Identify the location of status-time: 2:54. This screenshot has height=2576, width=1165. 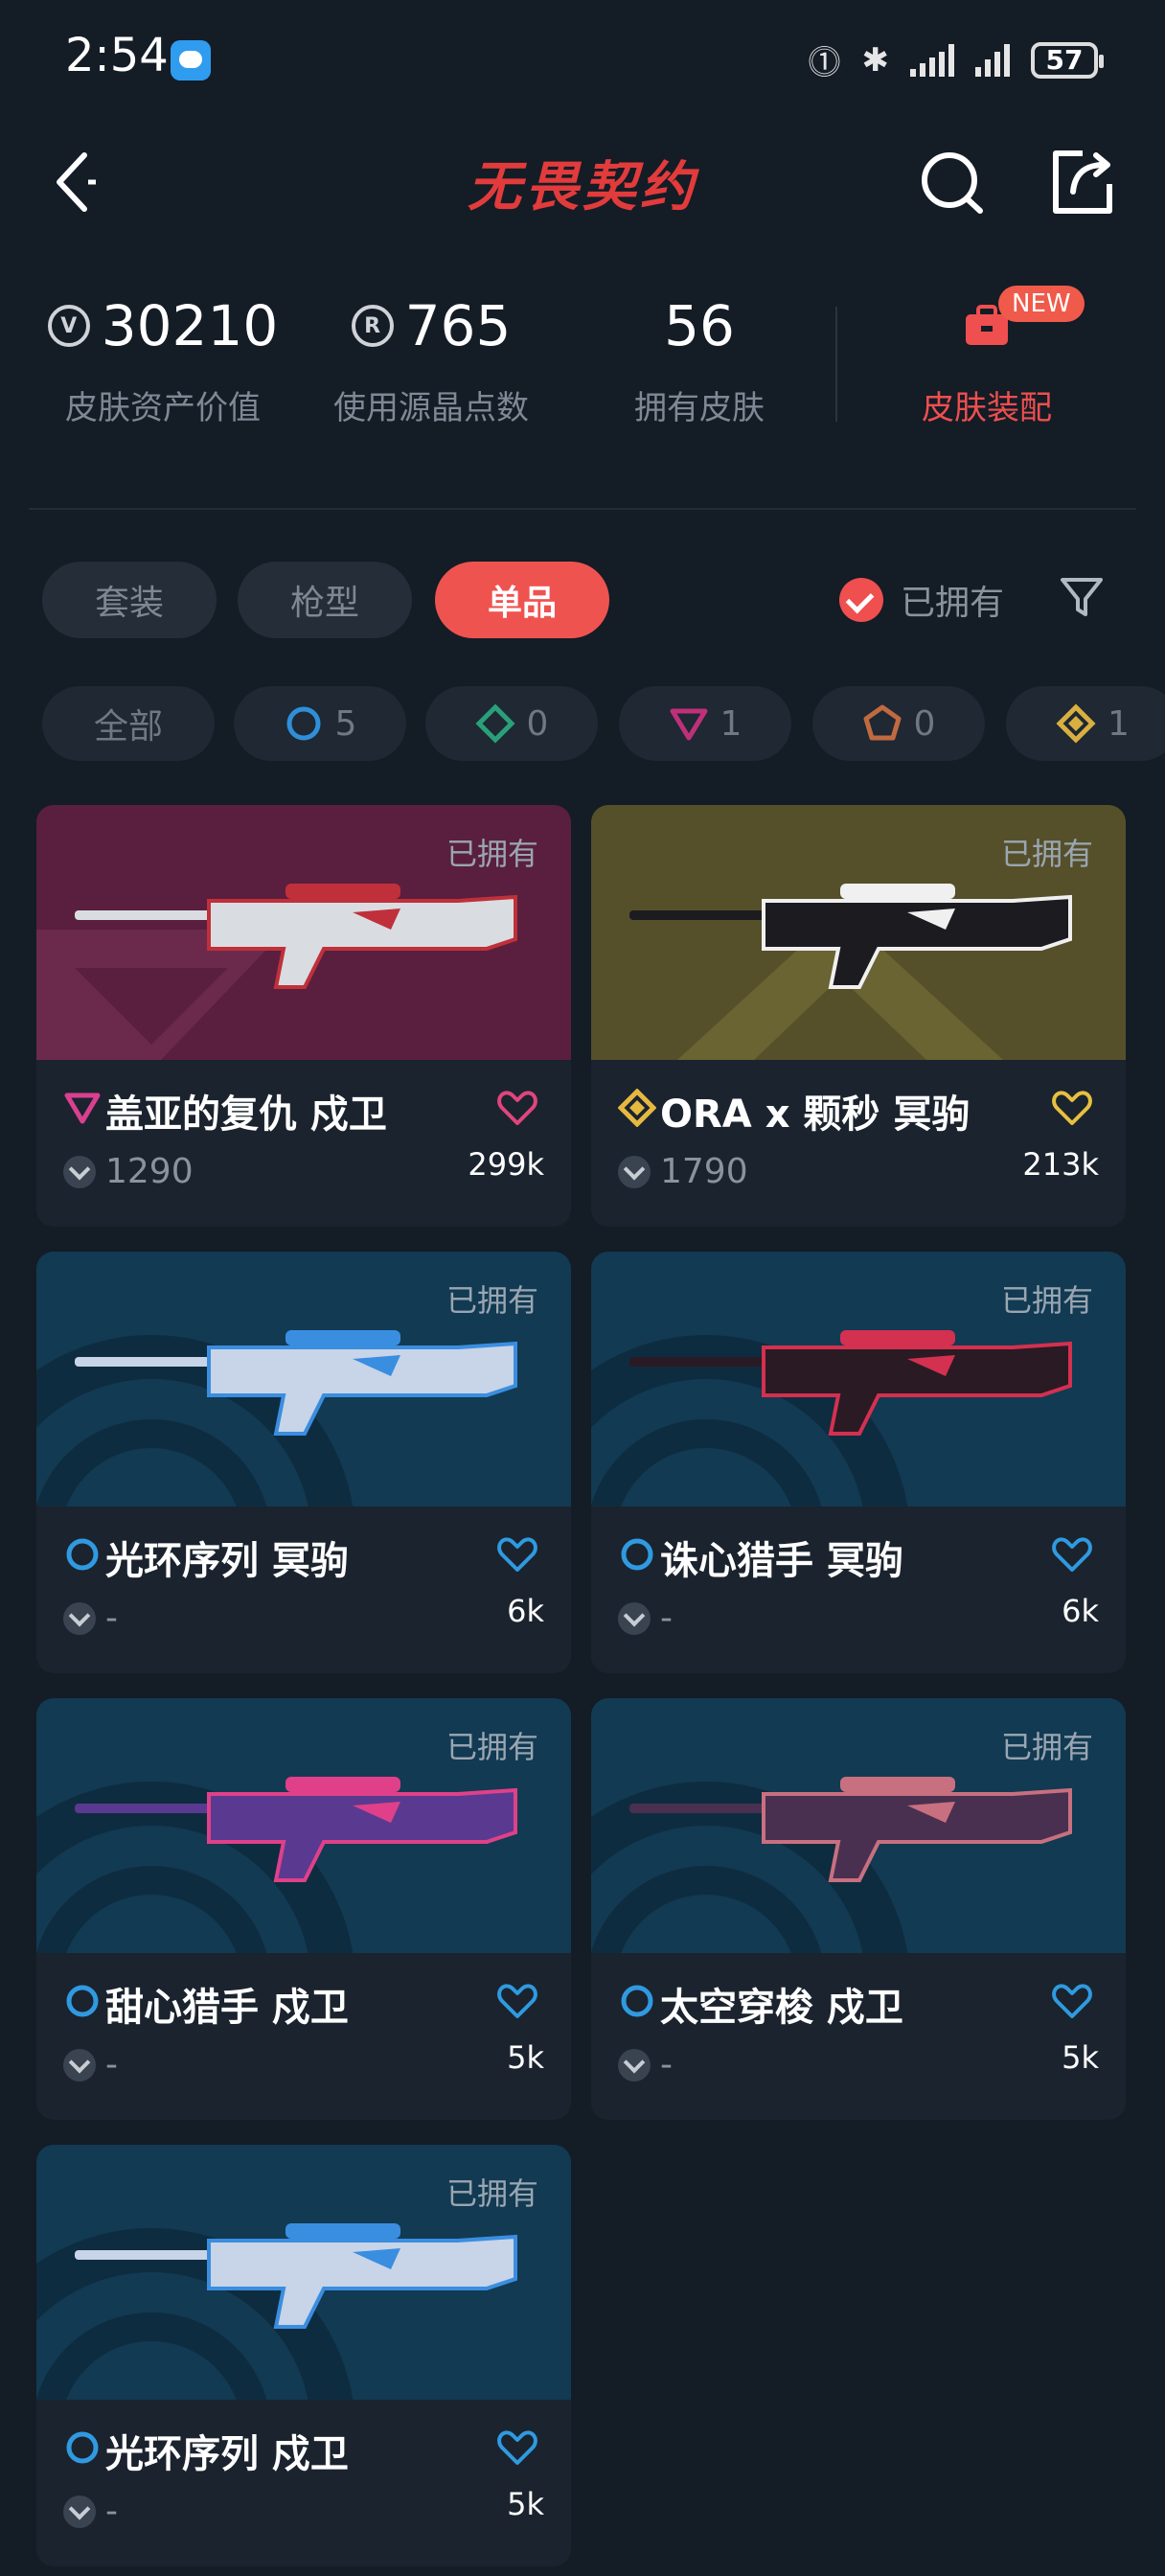
(117, 55).